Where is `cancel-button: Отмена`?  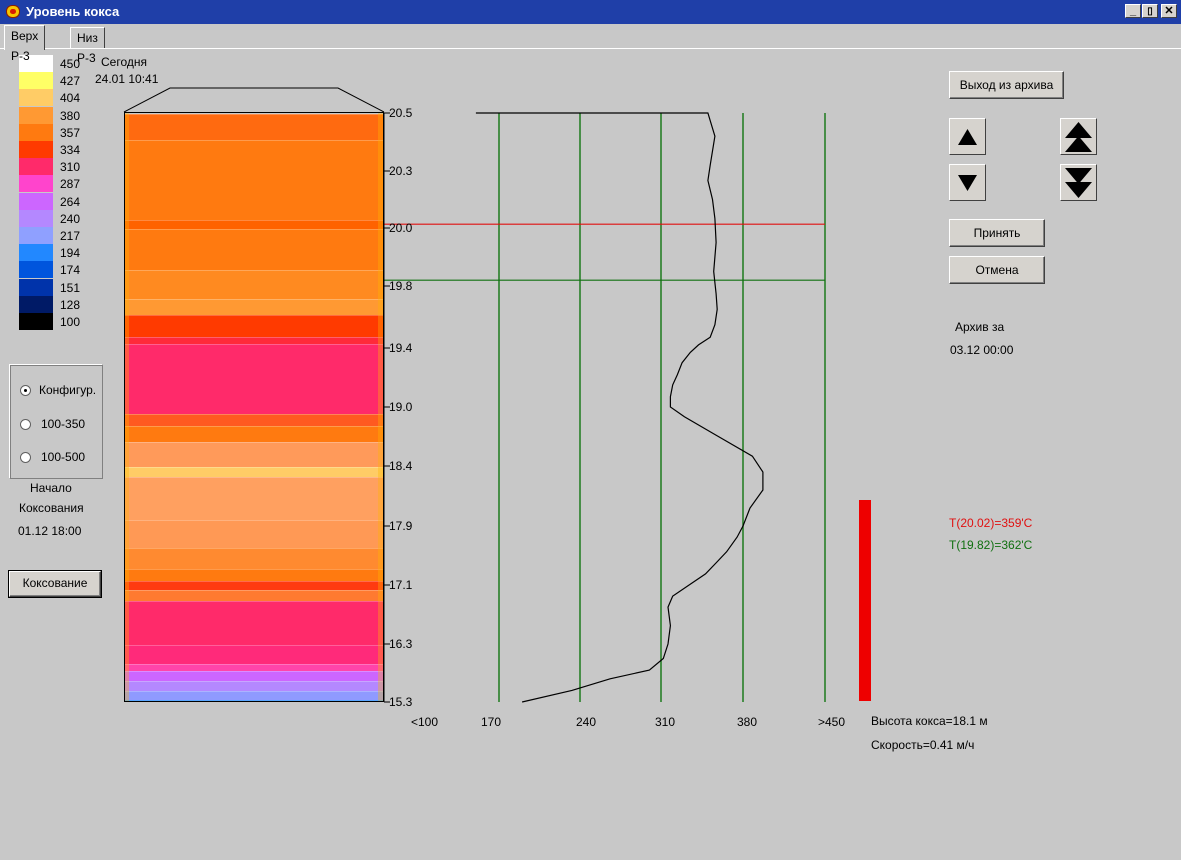 cancel-button: Отмена is located at coordinates (997, 270).